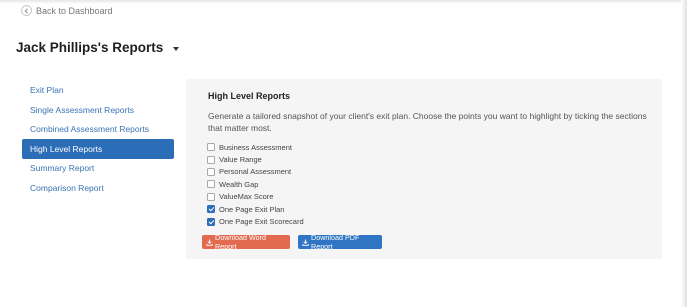 This screenshot has width=687, height=307. I want to click on download-word-report-button: Download Word Report, so click(246, 242).